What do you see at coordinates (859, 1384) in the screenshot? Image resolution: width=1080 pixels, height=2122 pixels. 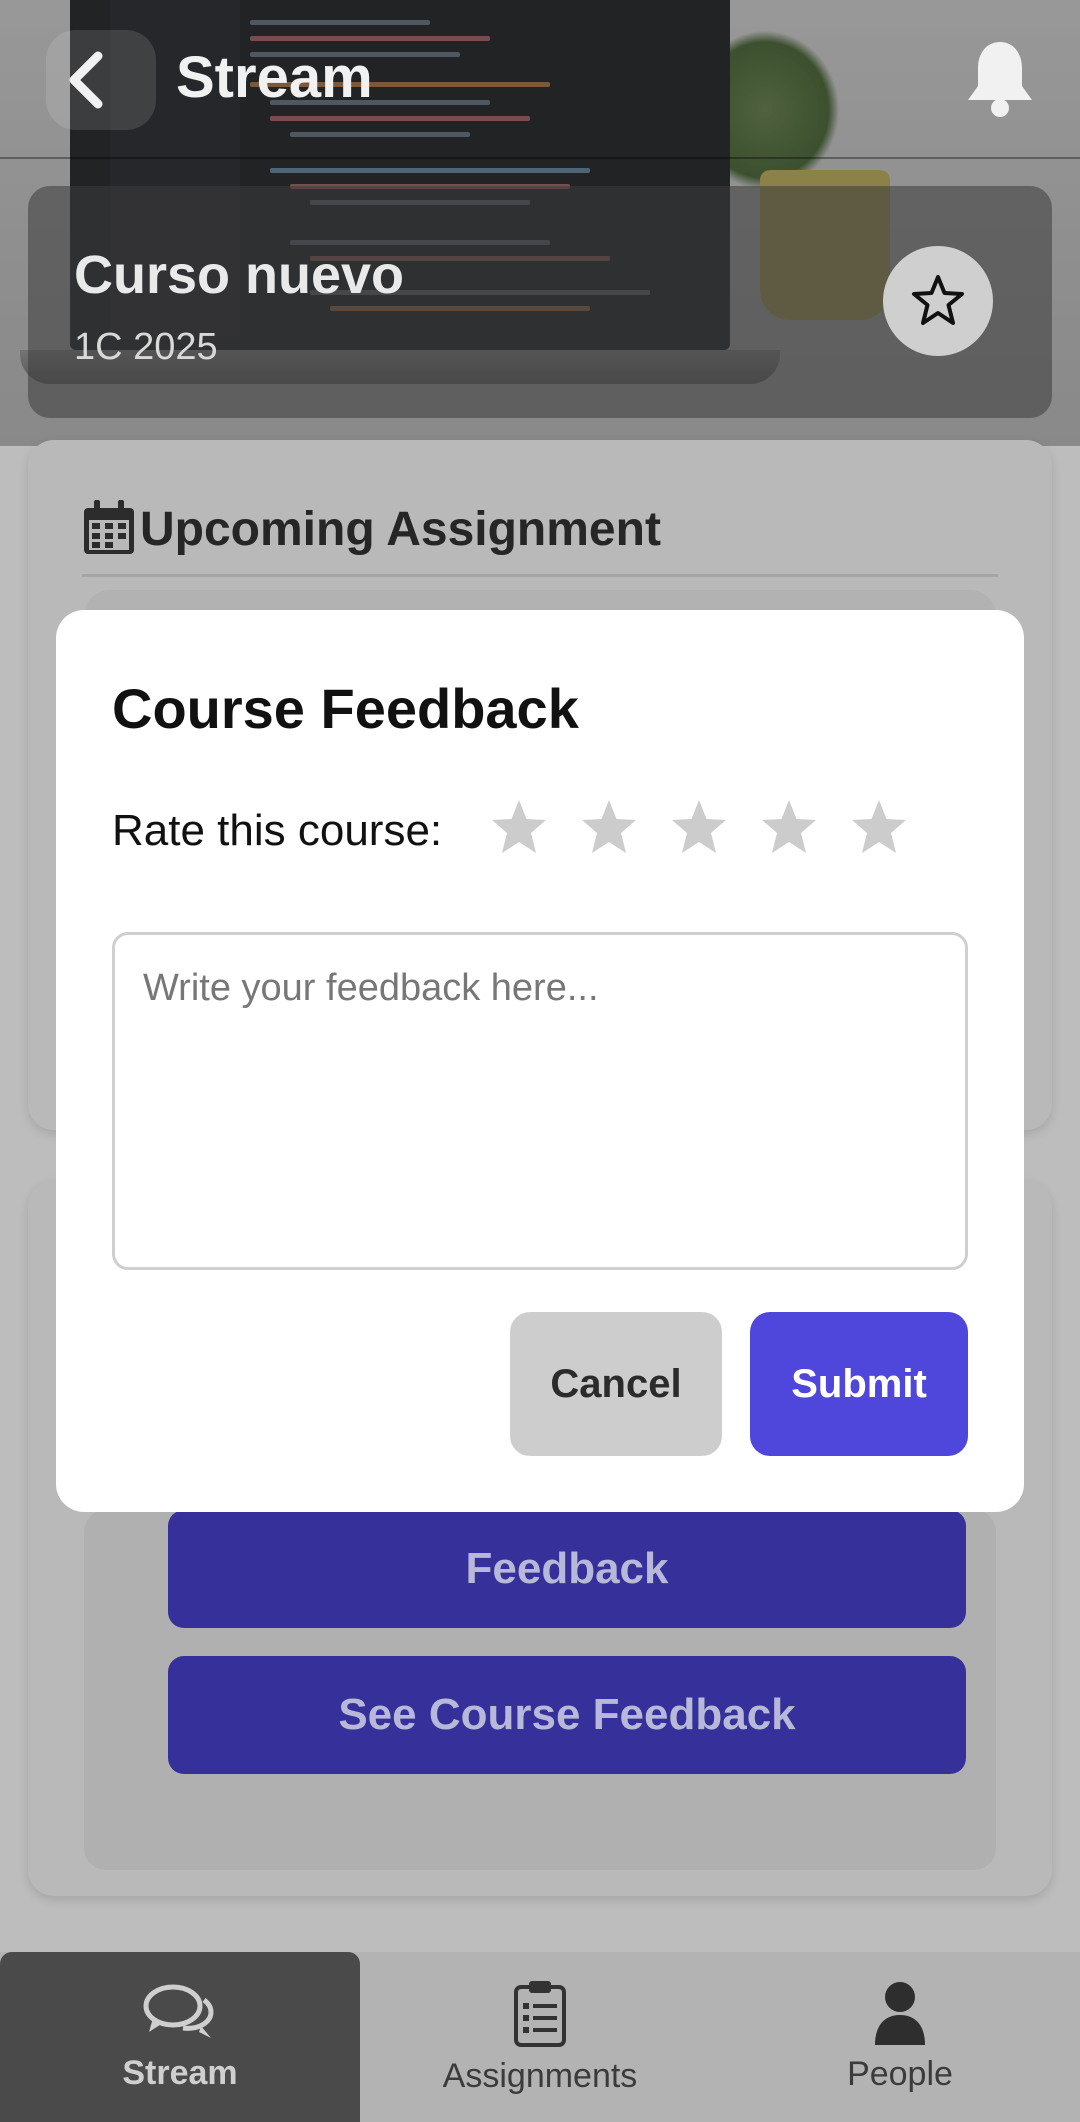 I see `submit-button: Submit` at bounding box center [859, 1384].